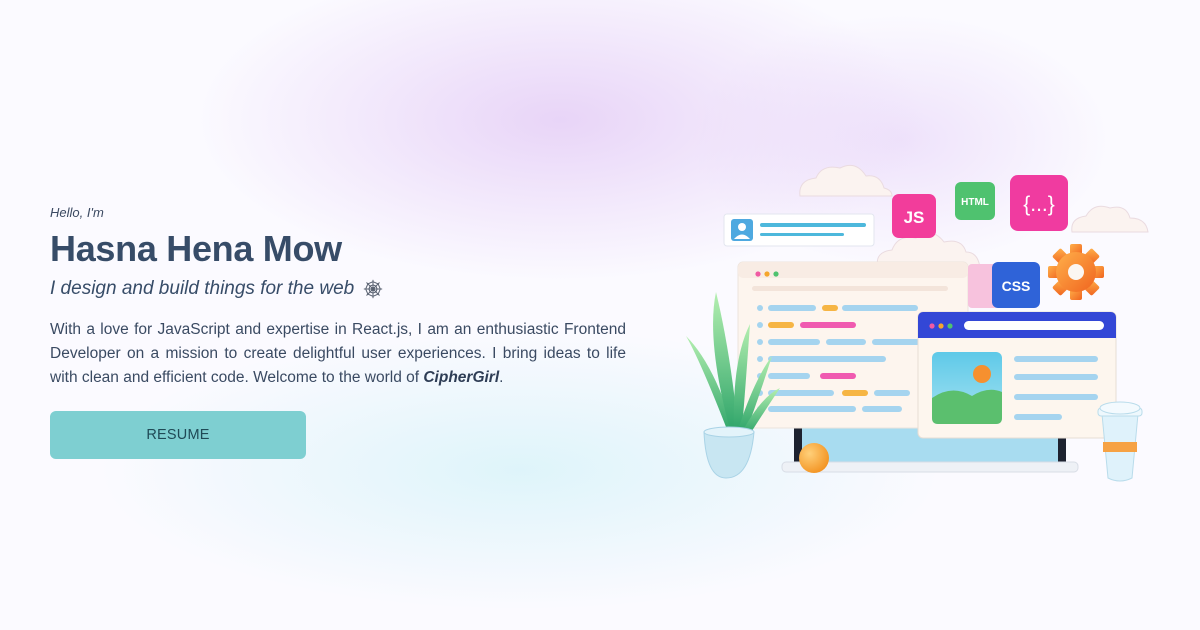  I want to click on svg-text: JS, so click(914, 217).